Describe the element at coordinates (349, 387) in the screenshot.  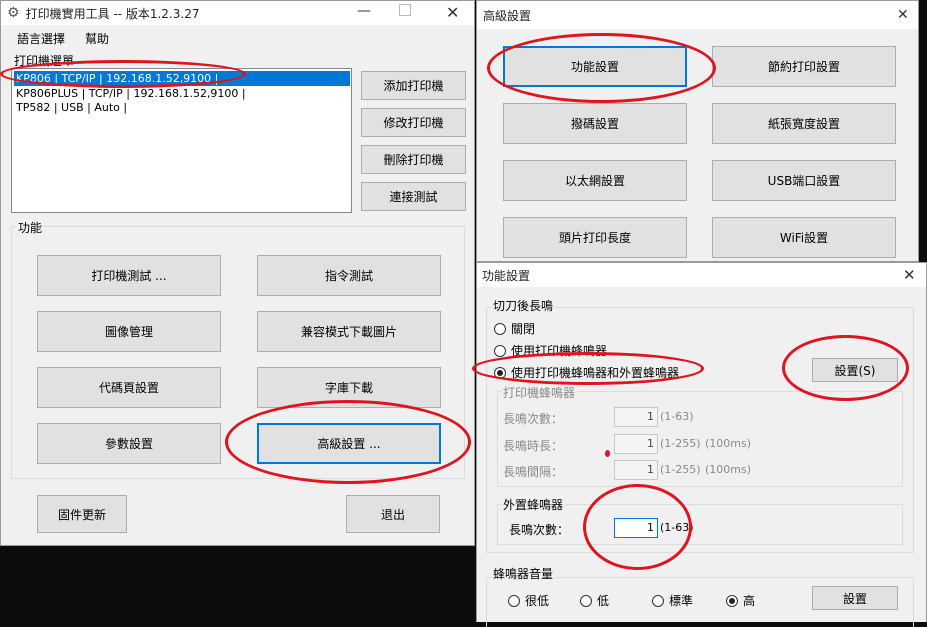
I see `font-download-button: 字庫下載` at that location.